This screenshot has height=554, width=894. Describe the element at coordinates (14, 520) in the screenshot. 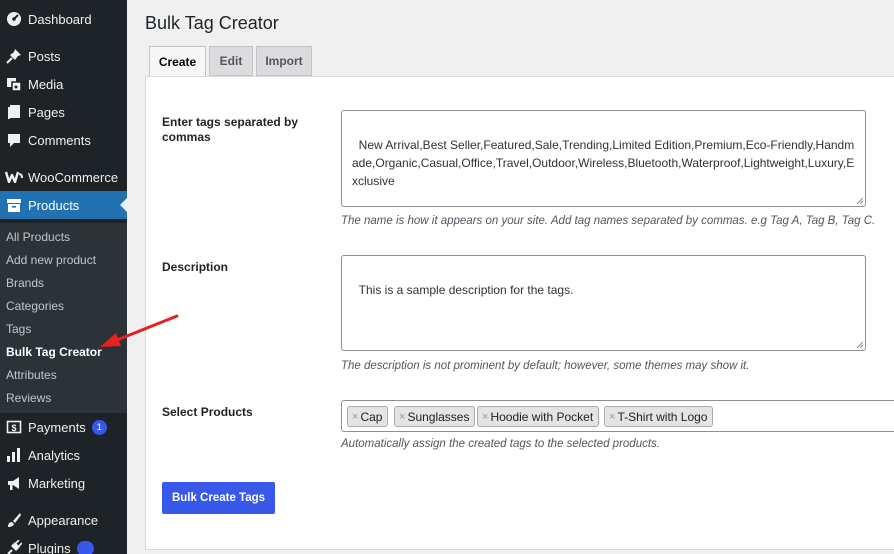

I see `brush-icon` at that location.